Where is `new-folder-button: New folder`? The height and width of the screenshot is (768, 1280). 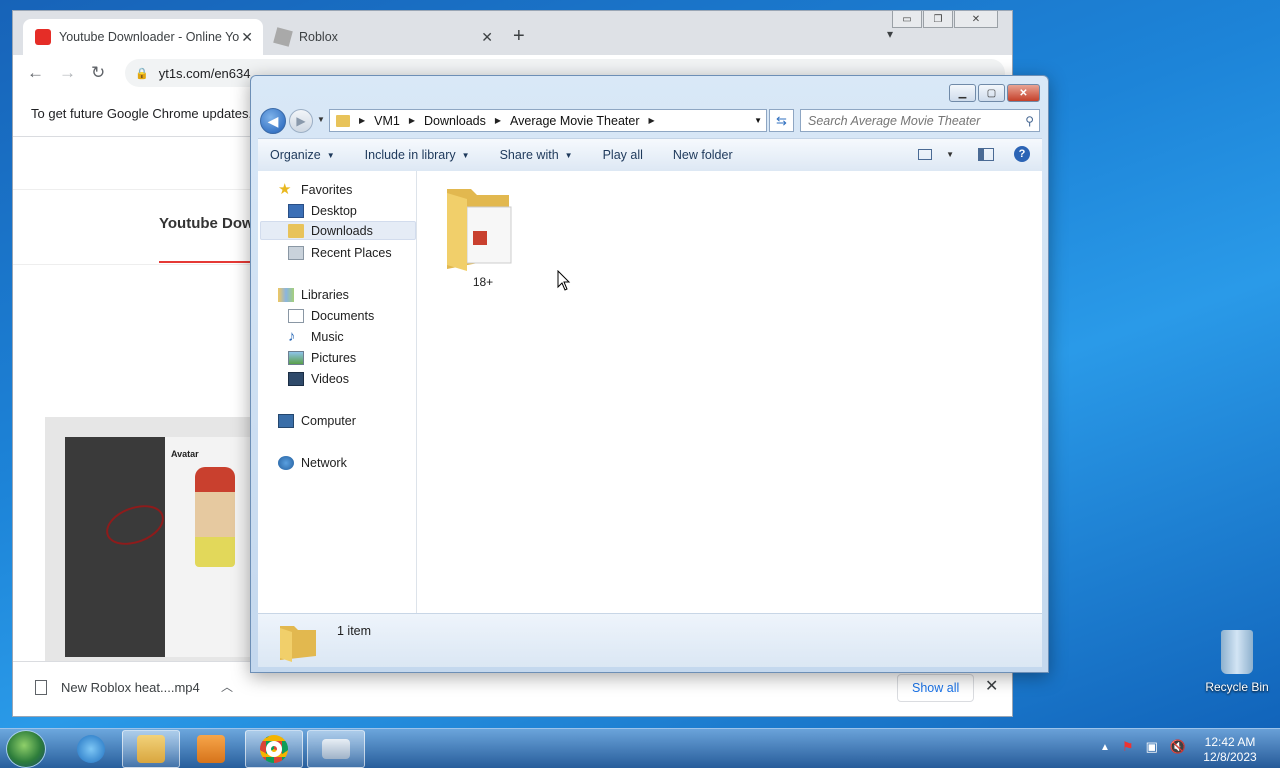 new-folder-button: New folder is located at coordinates (703, 155).